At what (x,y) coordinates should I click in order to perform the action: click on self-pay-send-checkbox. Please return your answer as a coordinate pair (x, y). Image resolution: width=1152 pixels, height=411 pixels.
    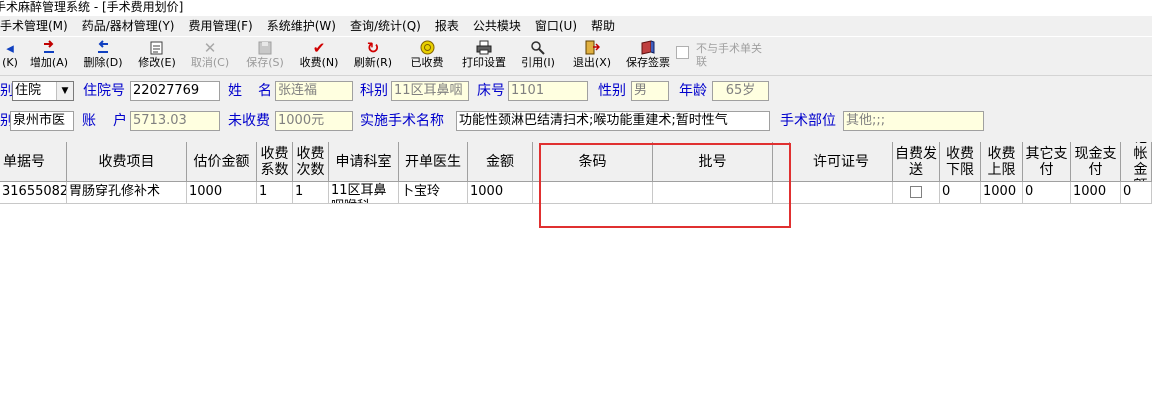
    Looking at the image, I should click on (916, 192).